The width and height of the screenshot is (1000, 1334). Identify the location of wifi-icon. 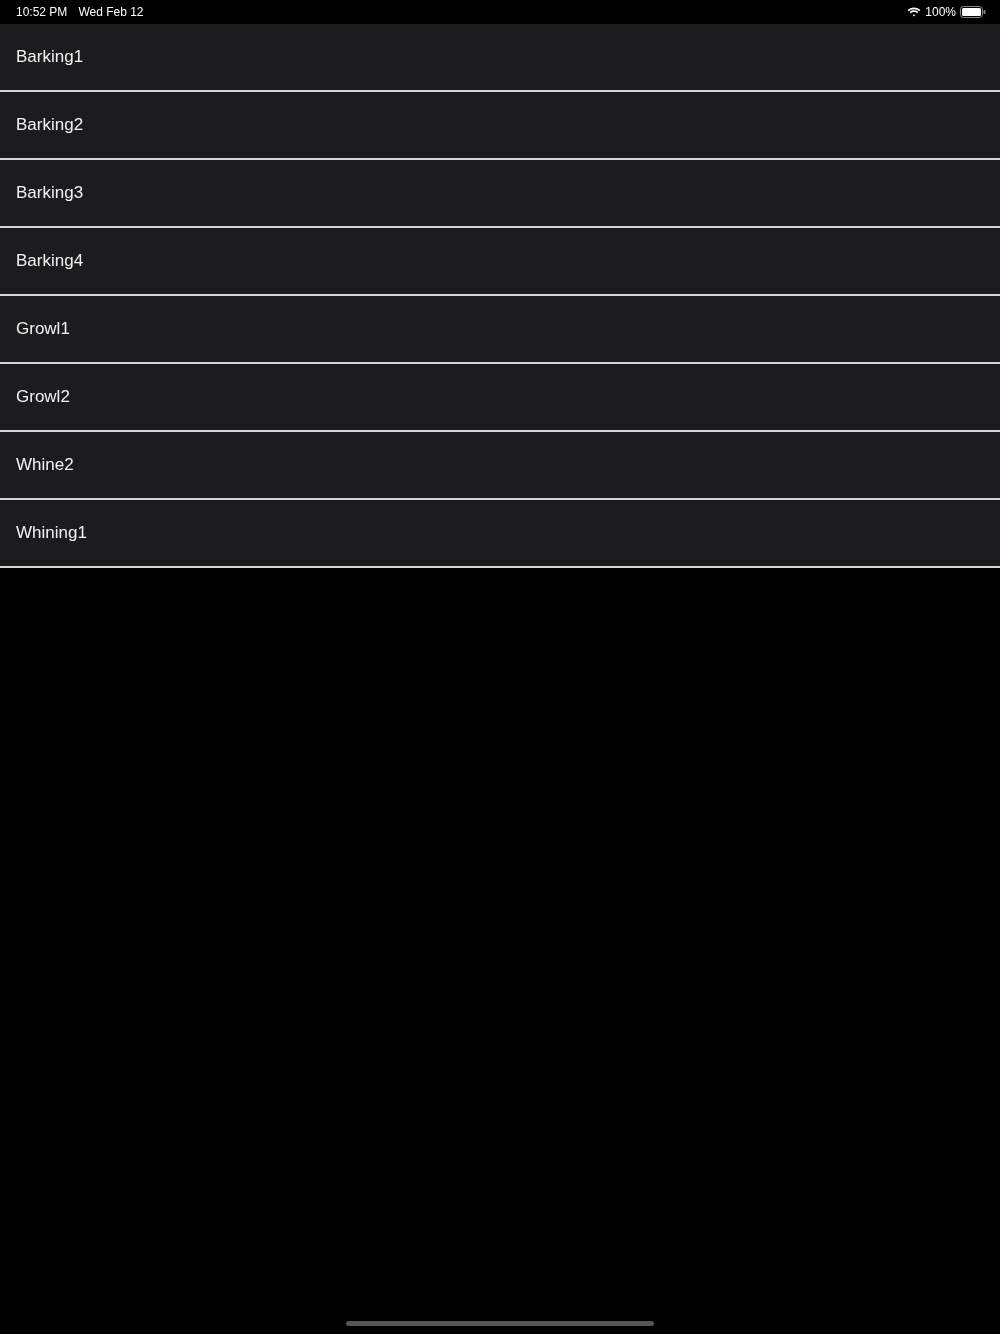
(914, 12).